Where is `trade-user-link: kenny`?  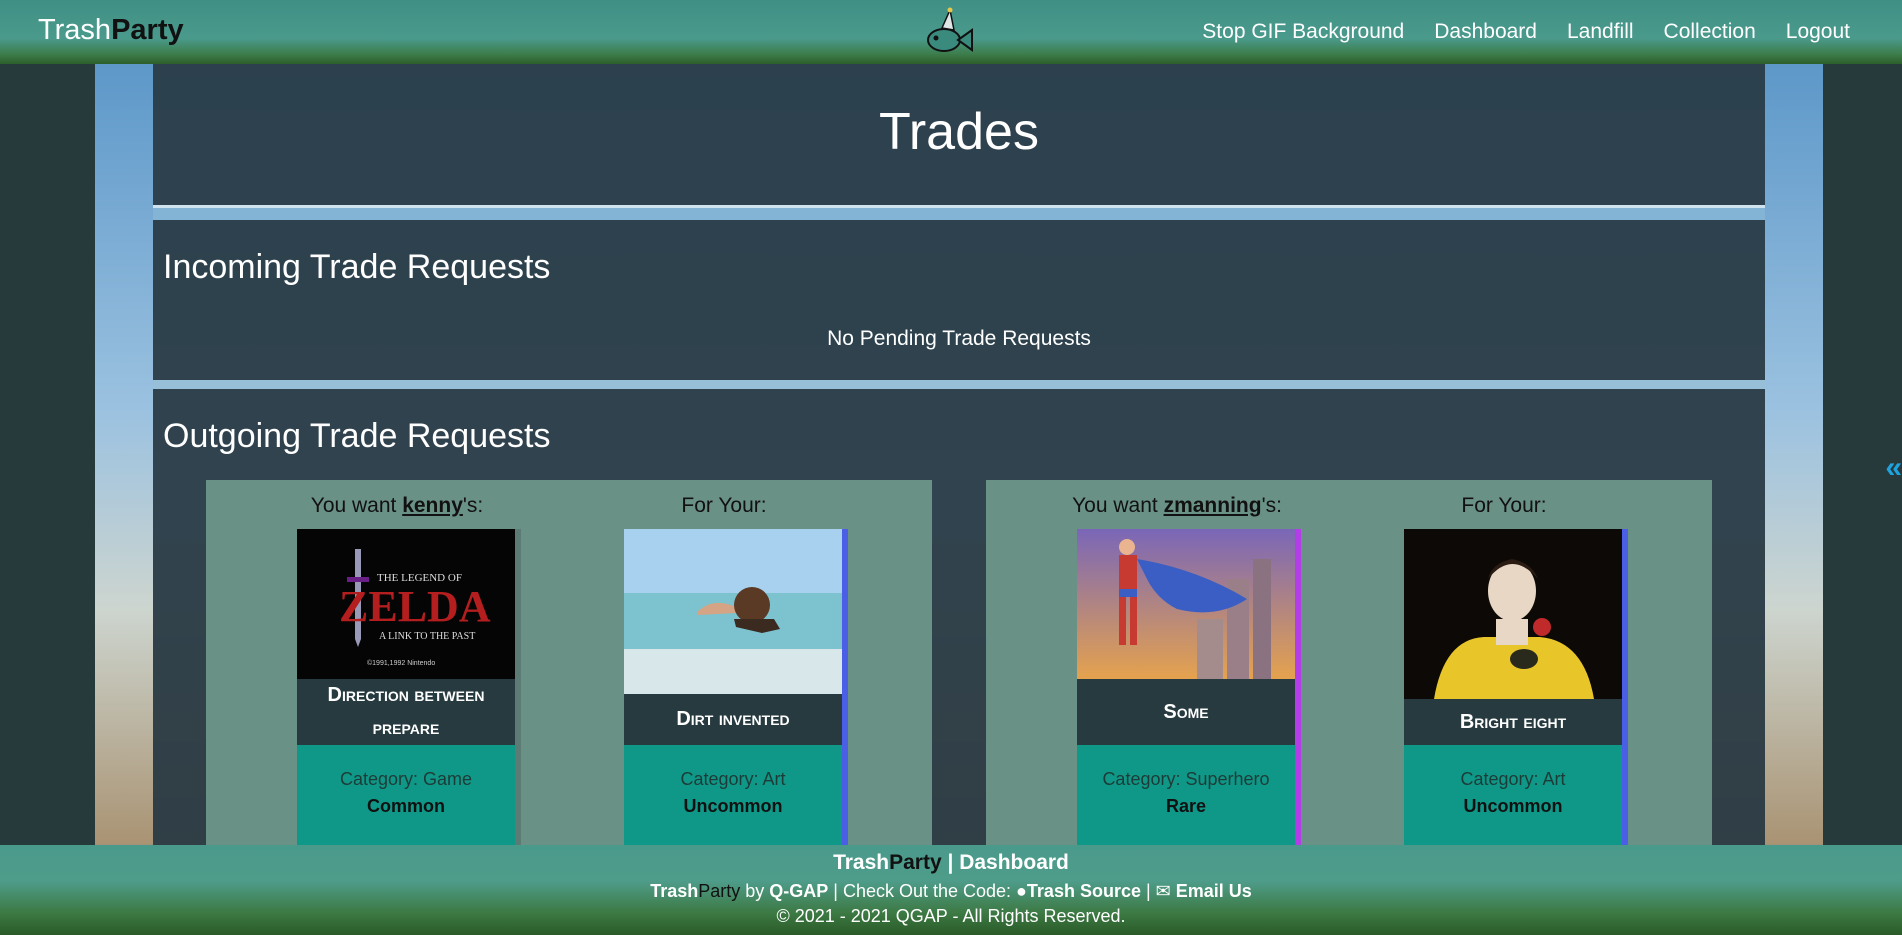 trade-user-link: kenny is located at coordinates (432, 505).